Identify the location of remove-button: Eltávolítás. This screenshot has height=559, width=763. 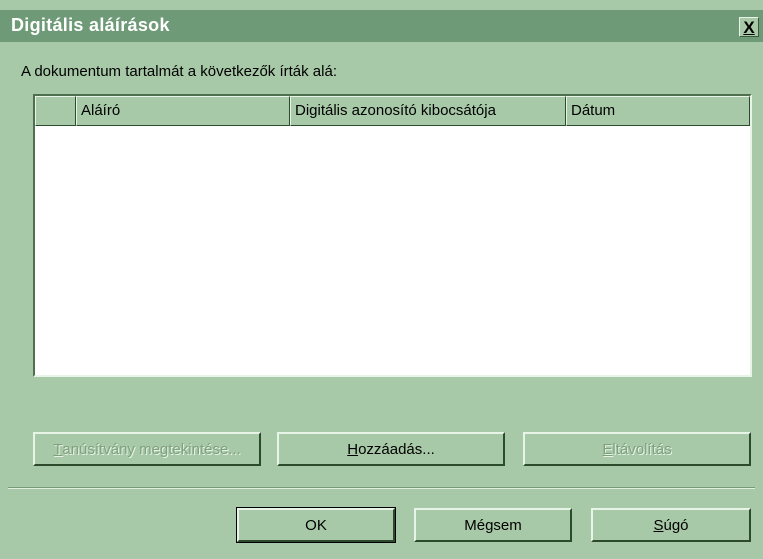
(637, 449).